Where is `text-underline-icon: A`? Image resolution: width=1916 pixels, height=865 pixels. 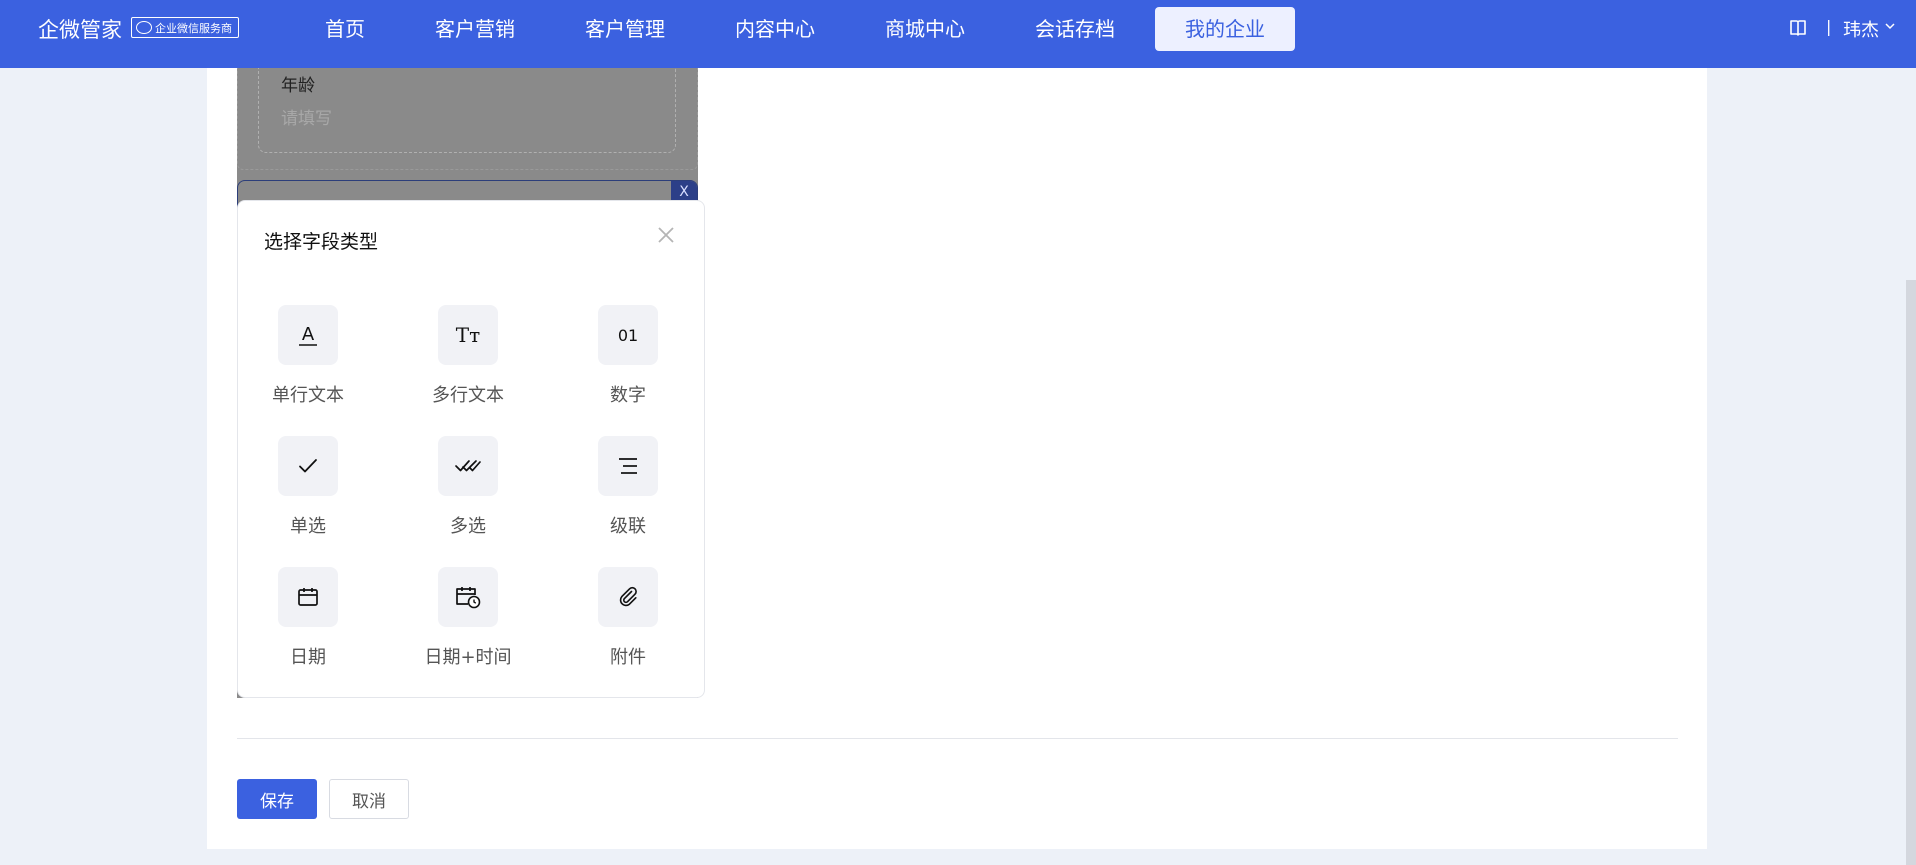
text-underline-icon: A is located at coordinates (308, 335).